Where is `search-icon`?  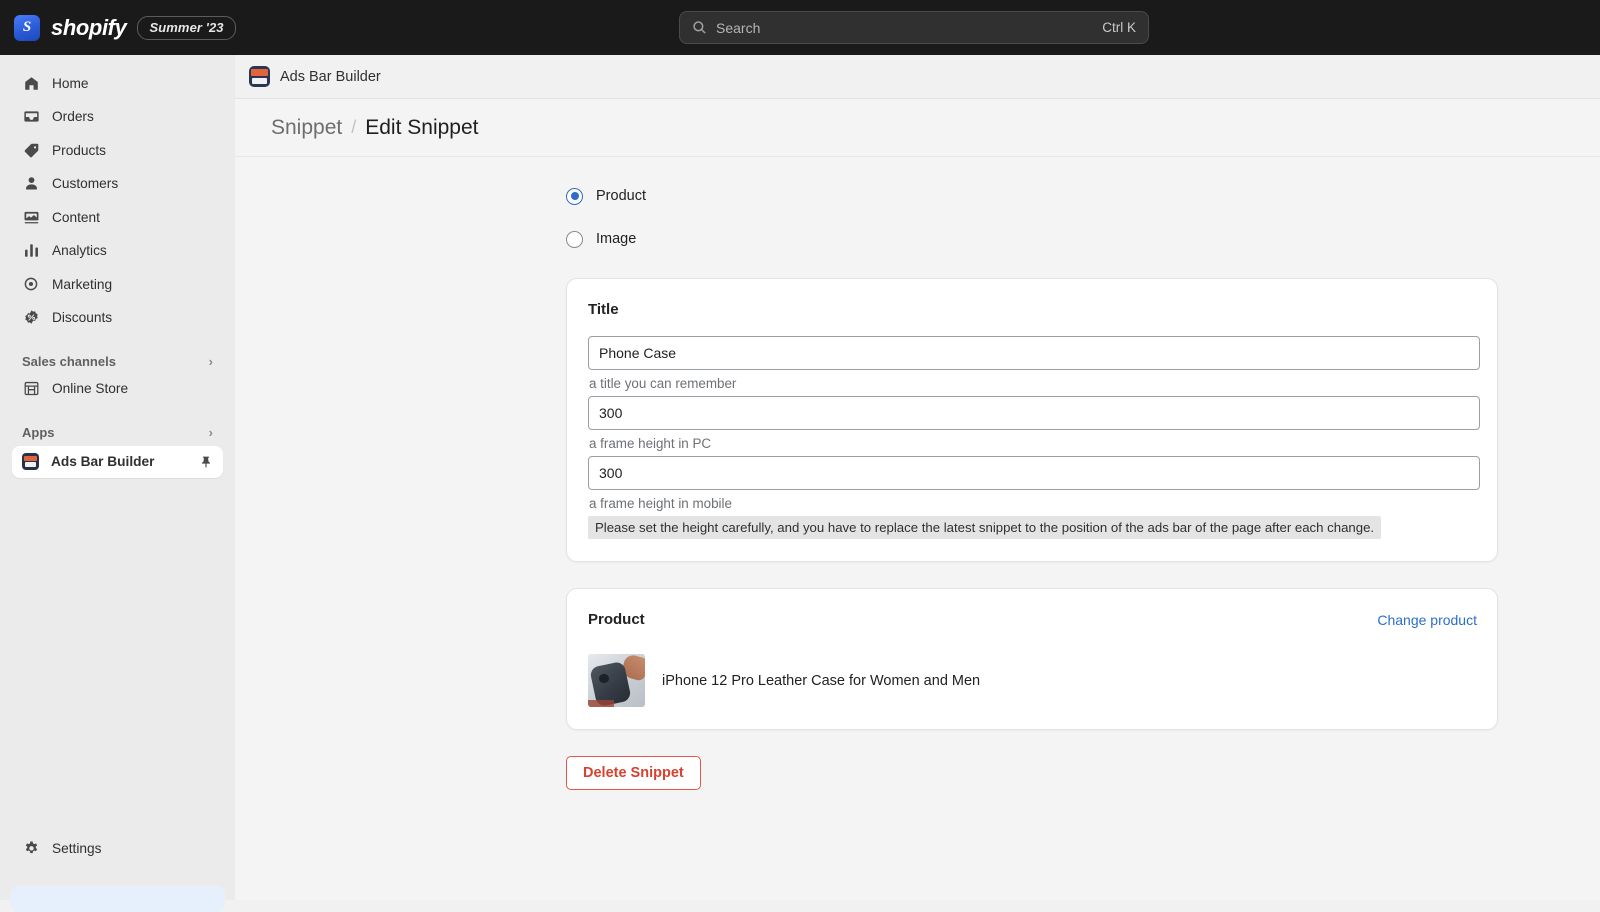 search-icon is located at coordinates (699, 27).